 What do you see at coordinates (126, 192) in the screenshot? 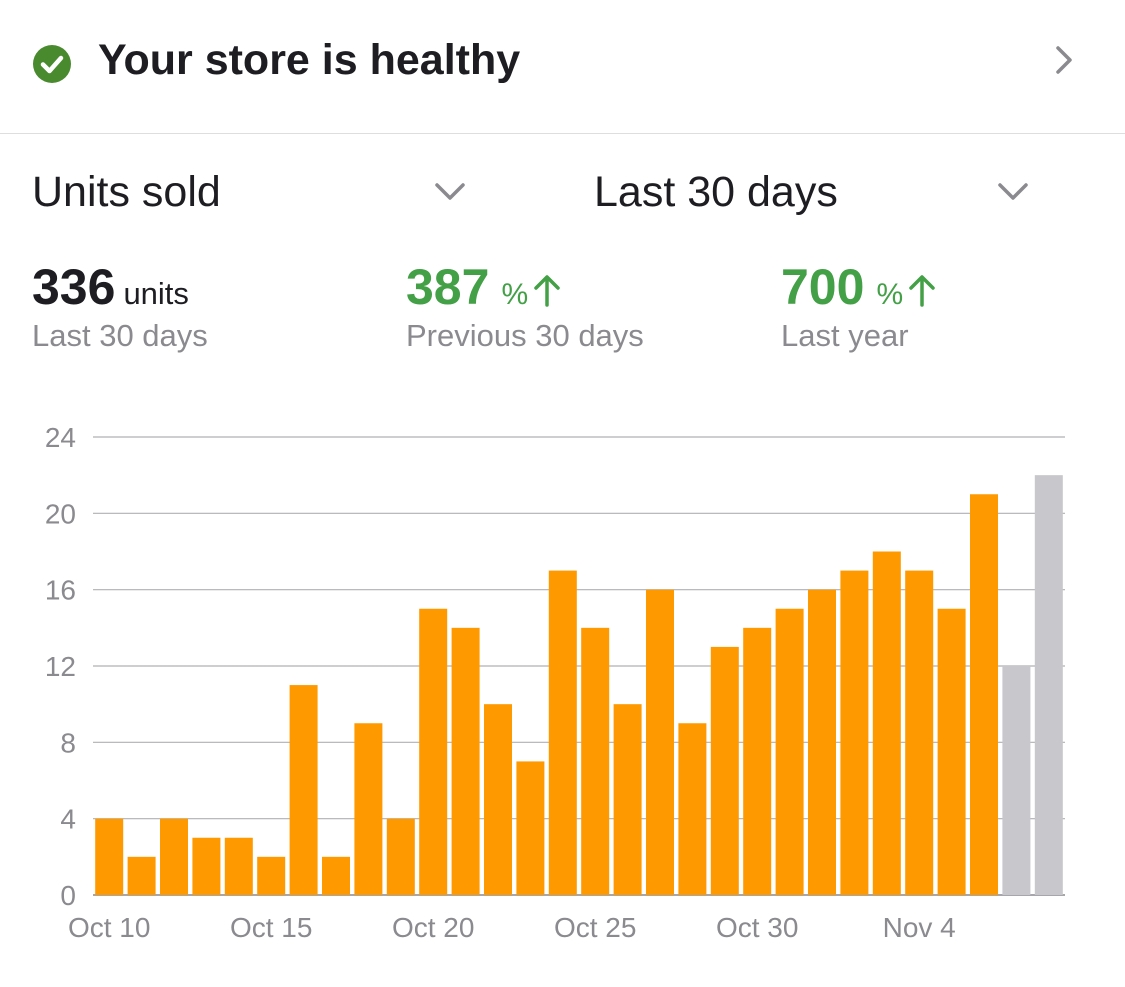
I see `metric-selector-label: Units sold` at bounding box center [126, 192].